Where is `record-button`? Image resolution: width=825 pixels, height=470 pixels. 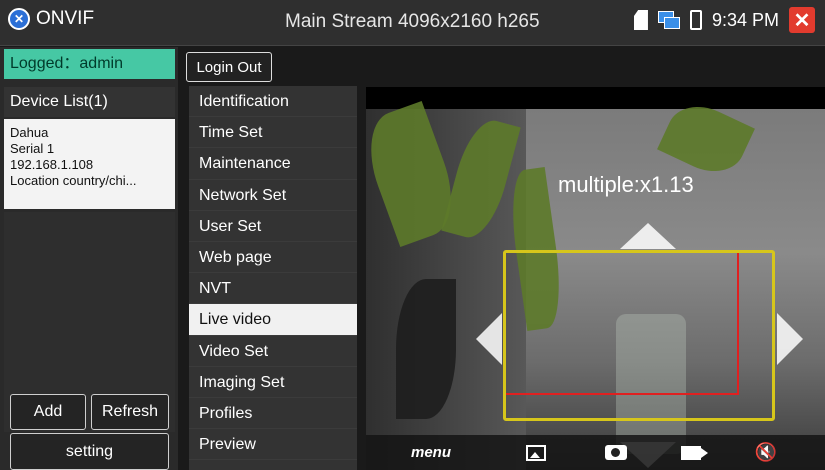 record-button is located at coordinates (692, 452).